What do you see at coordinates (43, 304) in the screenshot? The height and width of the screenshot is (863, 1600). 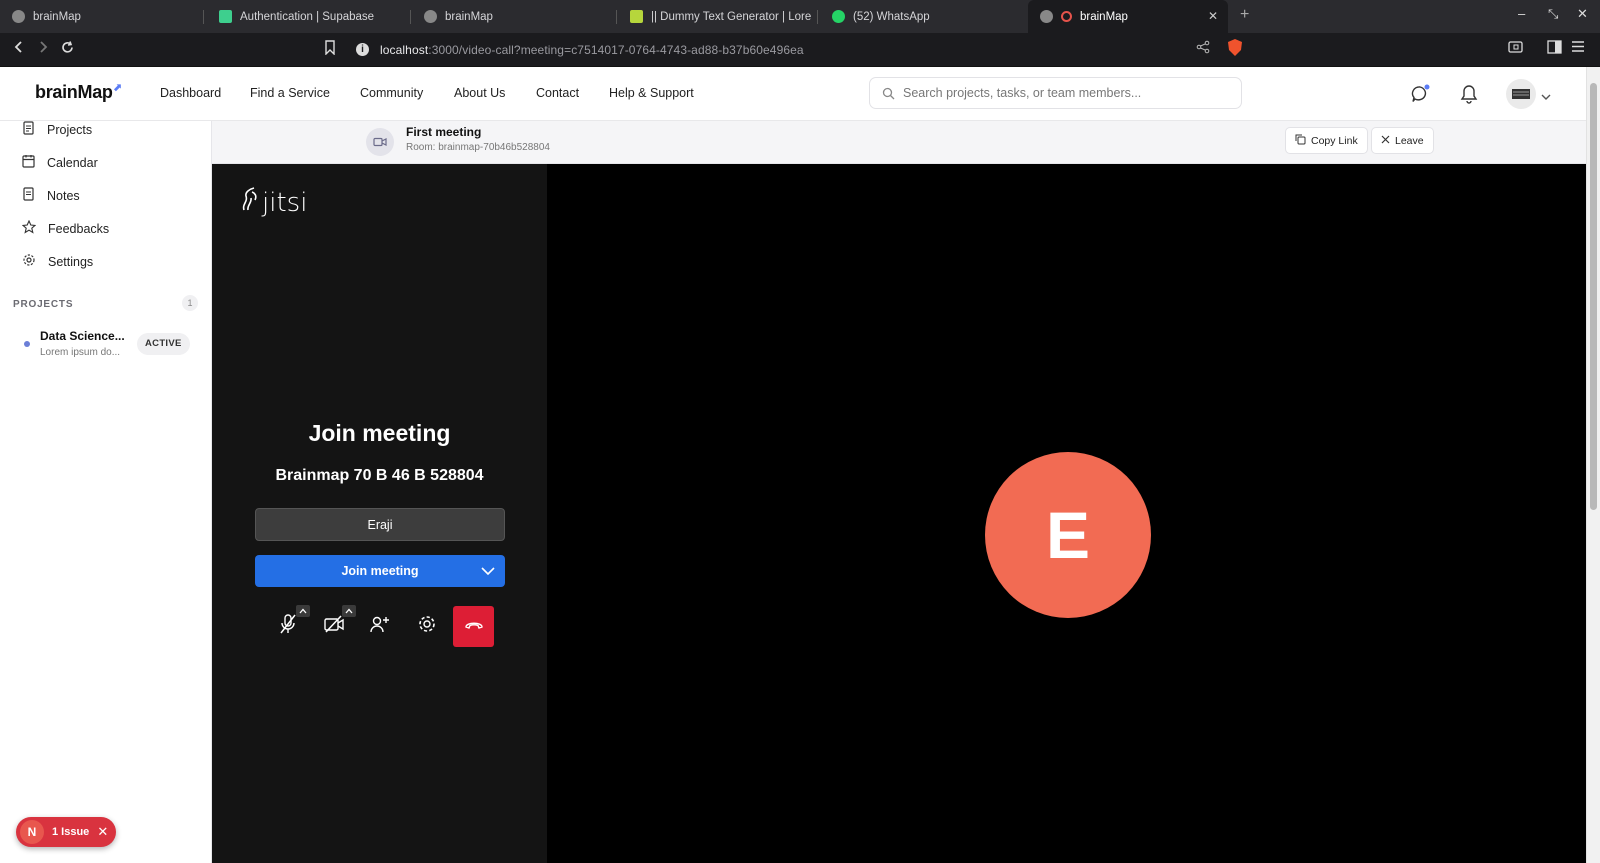 I see `projects-section-title: PROJECTS` at bounding box center [43, 304].